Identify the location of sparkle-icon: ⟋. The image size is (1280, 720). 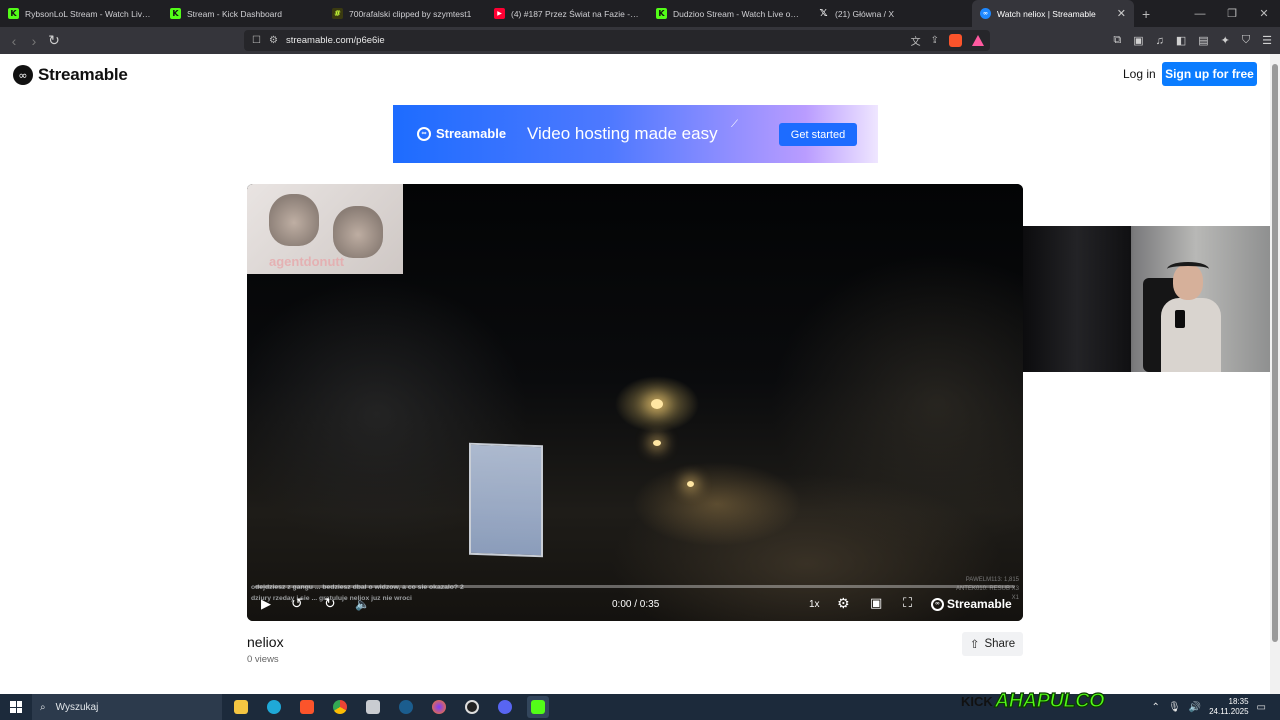
(734, 124).